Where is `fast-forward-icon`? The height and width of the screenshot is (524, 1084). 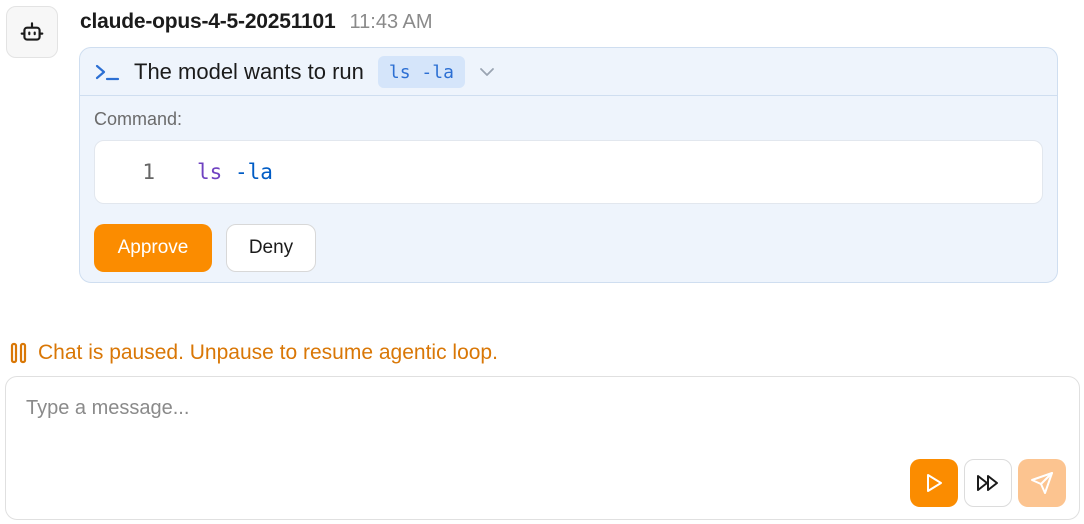
fast-forward-icon is located at coordinates (987, 483).